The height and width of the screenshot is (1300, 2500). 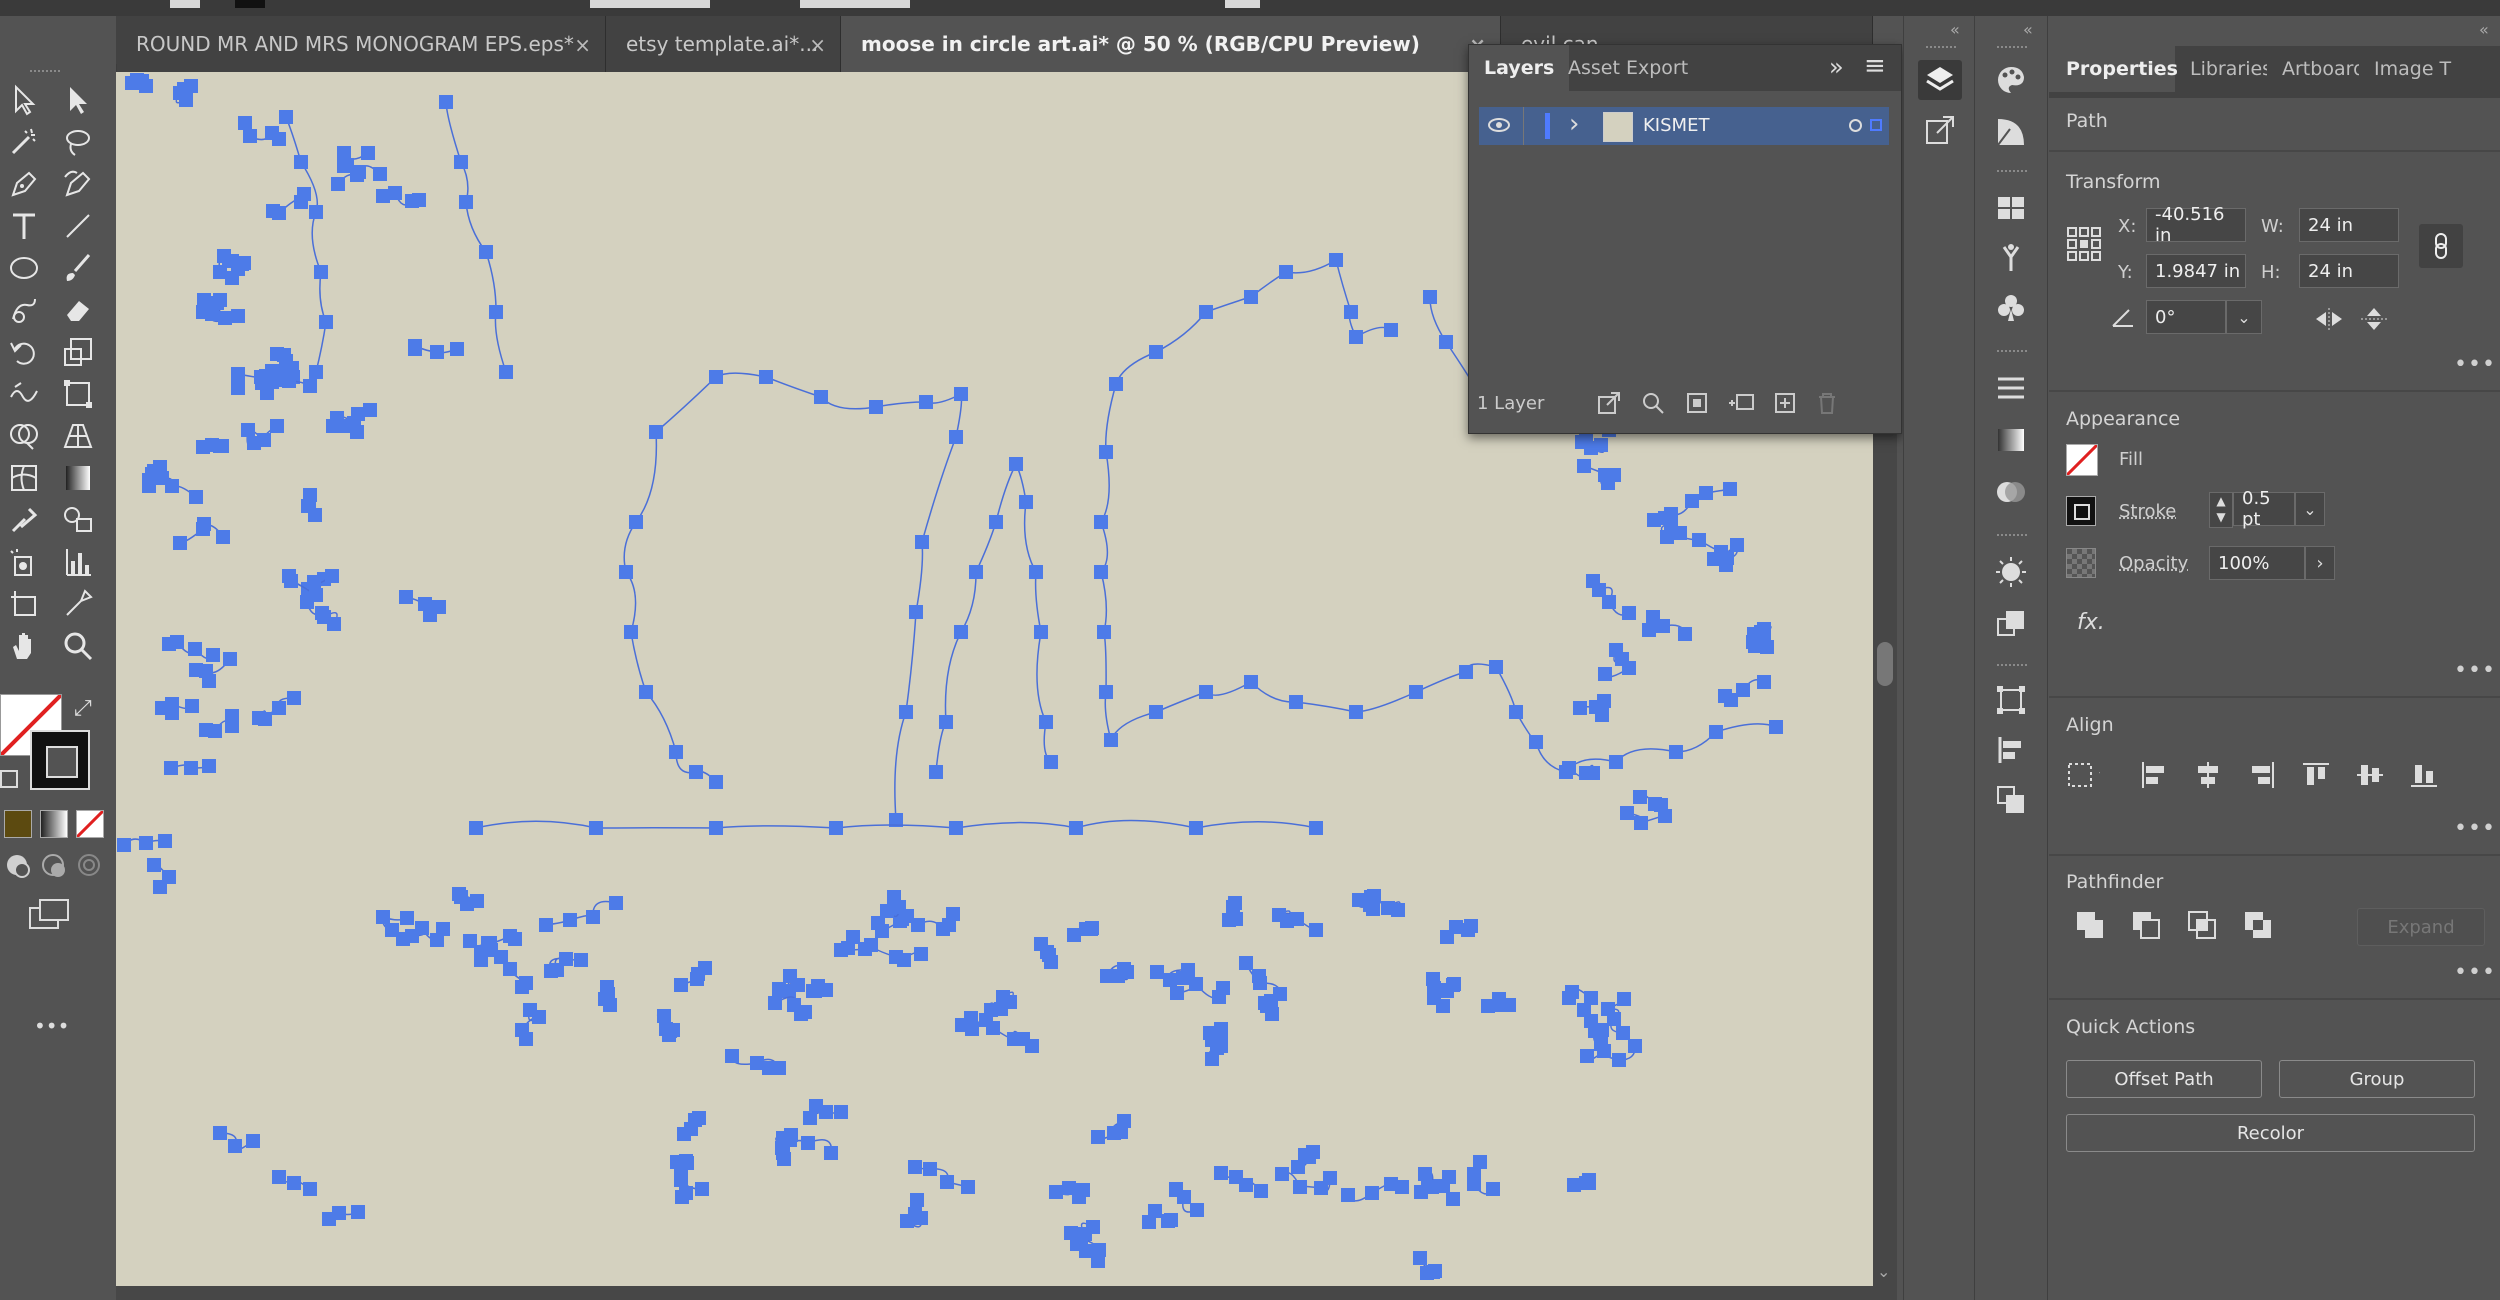 What do you see at coordinates (2419, 69) in the screenshot?
I see `tab-image-trace: Image T` at bounding box center [2419, 69].